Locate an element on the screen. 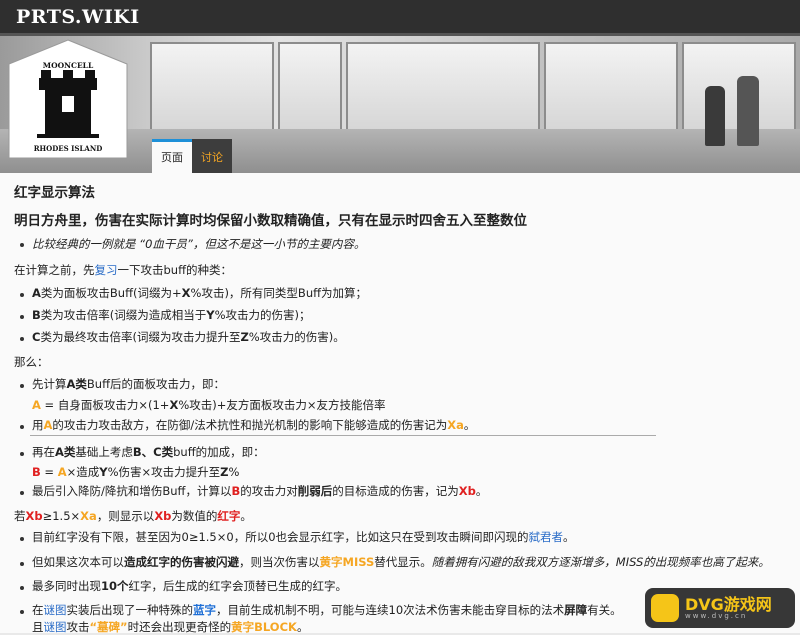 This screenshot has height=635, width=800. note-line: 比较经典的一例就是 “0血干员”，但这不是这一小节的主要内容。 is located at coordinates (199, 244).